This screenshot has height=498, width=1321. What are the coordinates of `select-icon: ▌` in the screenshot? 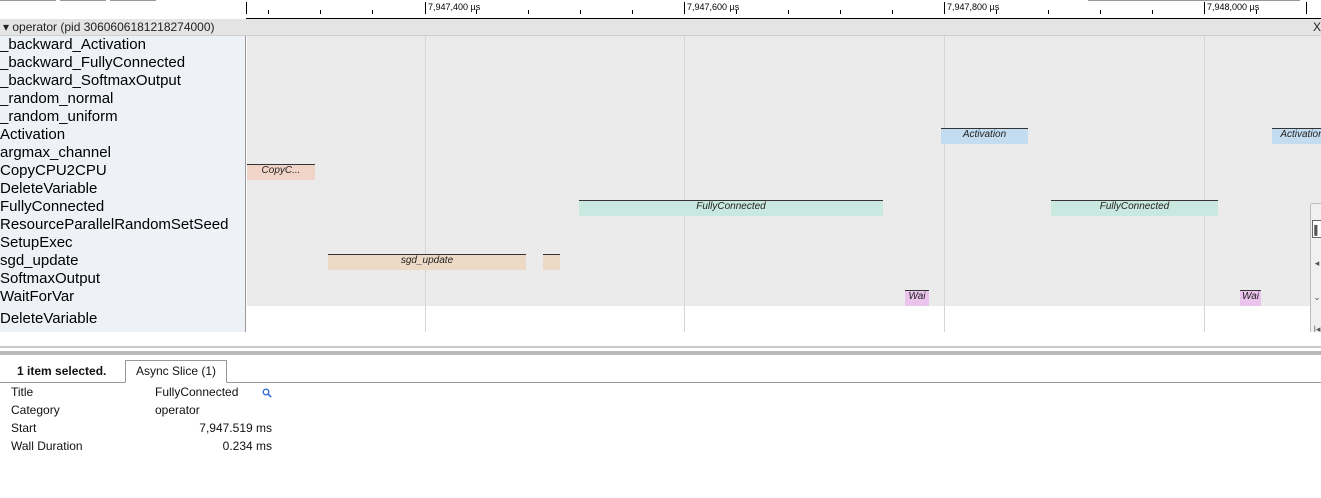 It's located at (1316, 229).